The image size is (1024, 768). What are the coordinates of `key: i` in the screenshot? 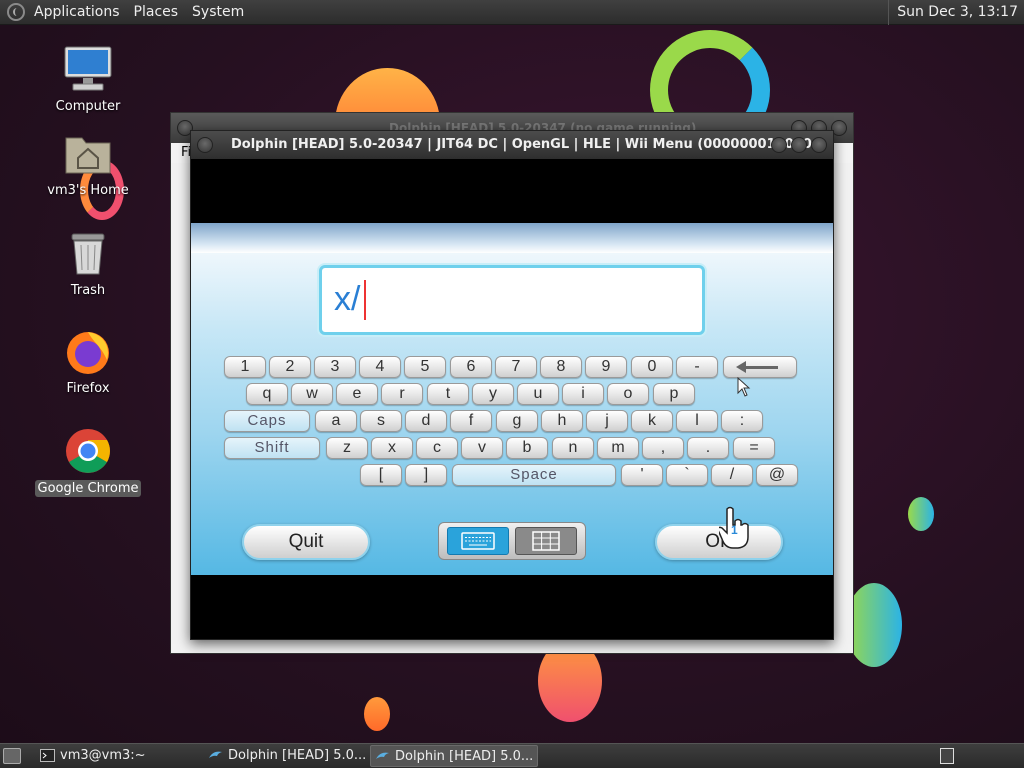 It's located at (583, 394).